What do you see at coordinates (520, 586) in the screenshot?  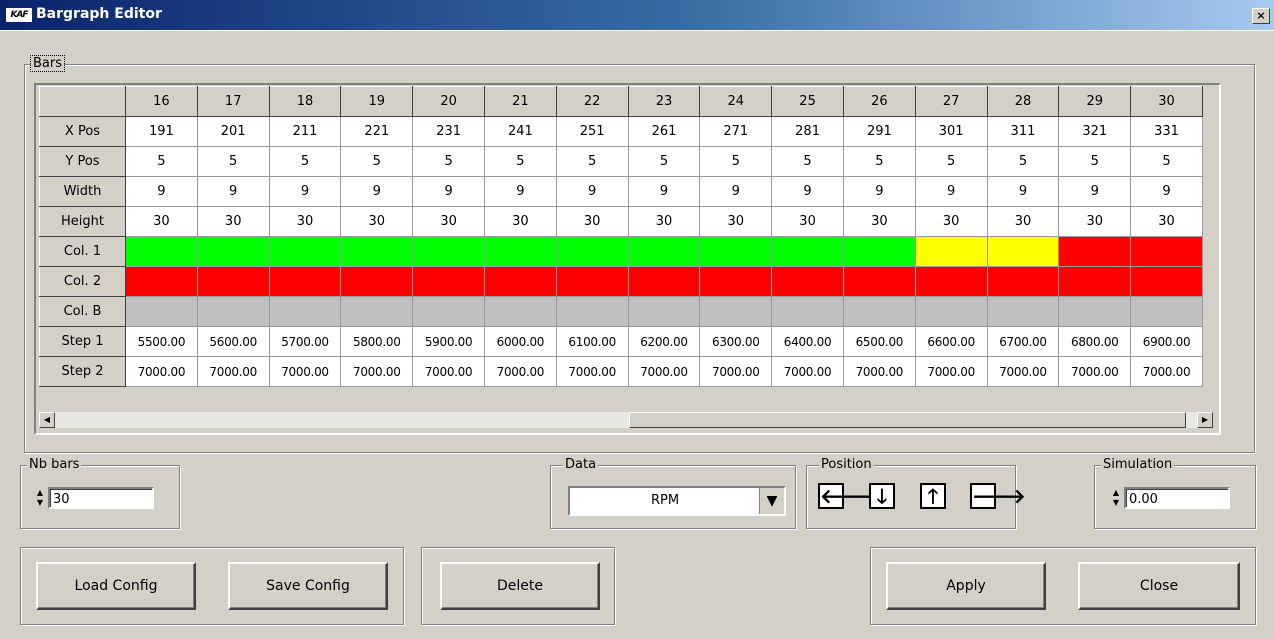 I see `delete-button: Delete` at bounding box center [520, 586].